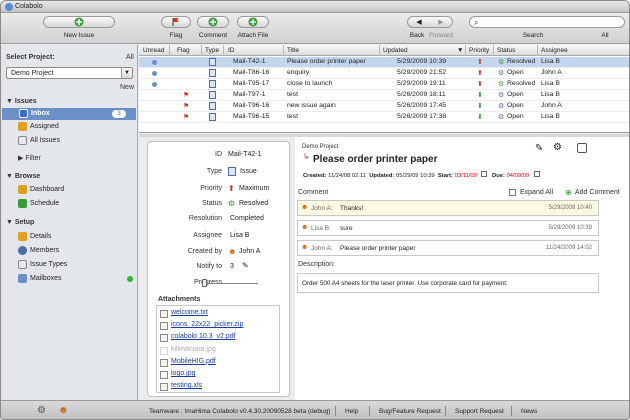 The image size is (630, 420). Describe the element at coordinates (351, 411) in the screenshot. I see `help-link: Help` at that location.